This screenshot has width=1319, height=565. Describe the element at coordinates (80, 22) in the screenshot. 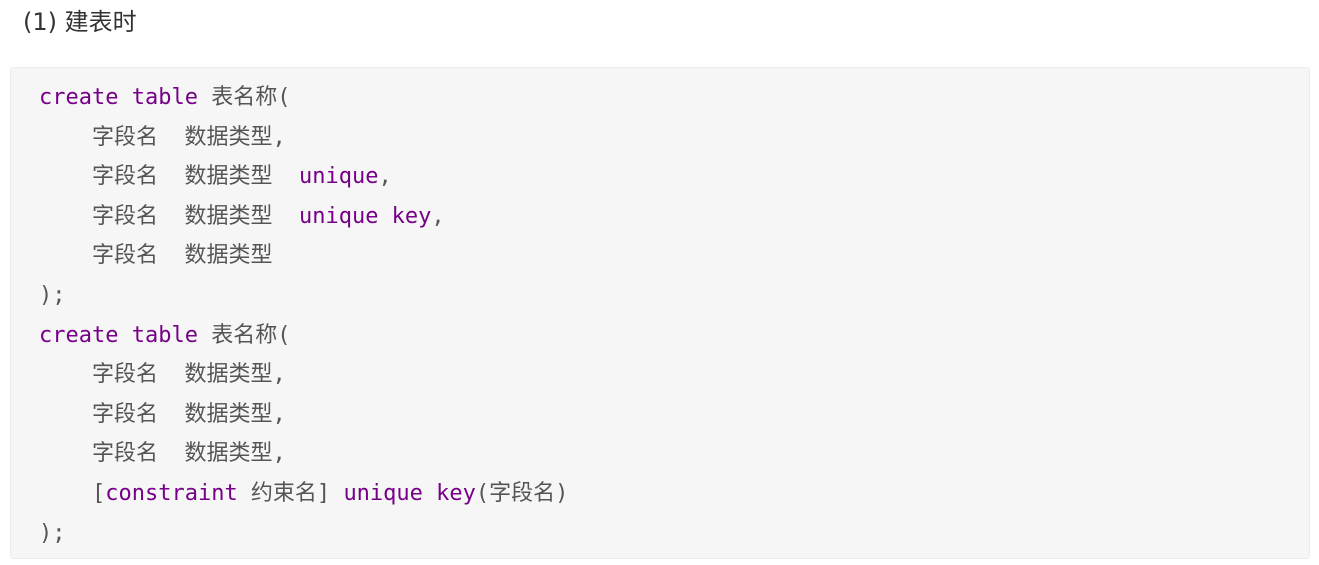

I see `section-heading: (1) 建表时` at that location.